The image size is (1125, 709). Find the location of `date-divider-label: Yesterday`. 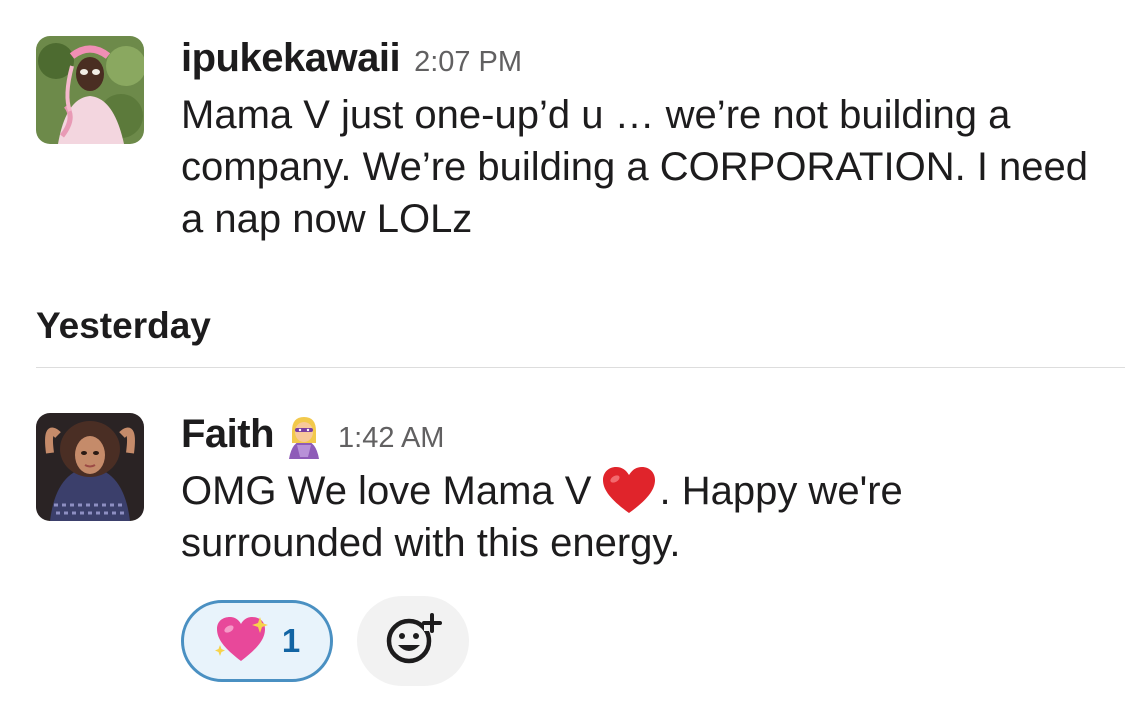

date-divider-label: Yesterday is located at coordinates (123, 325).